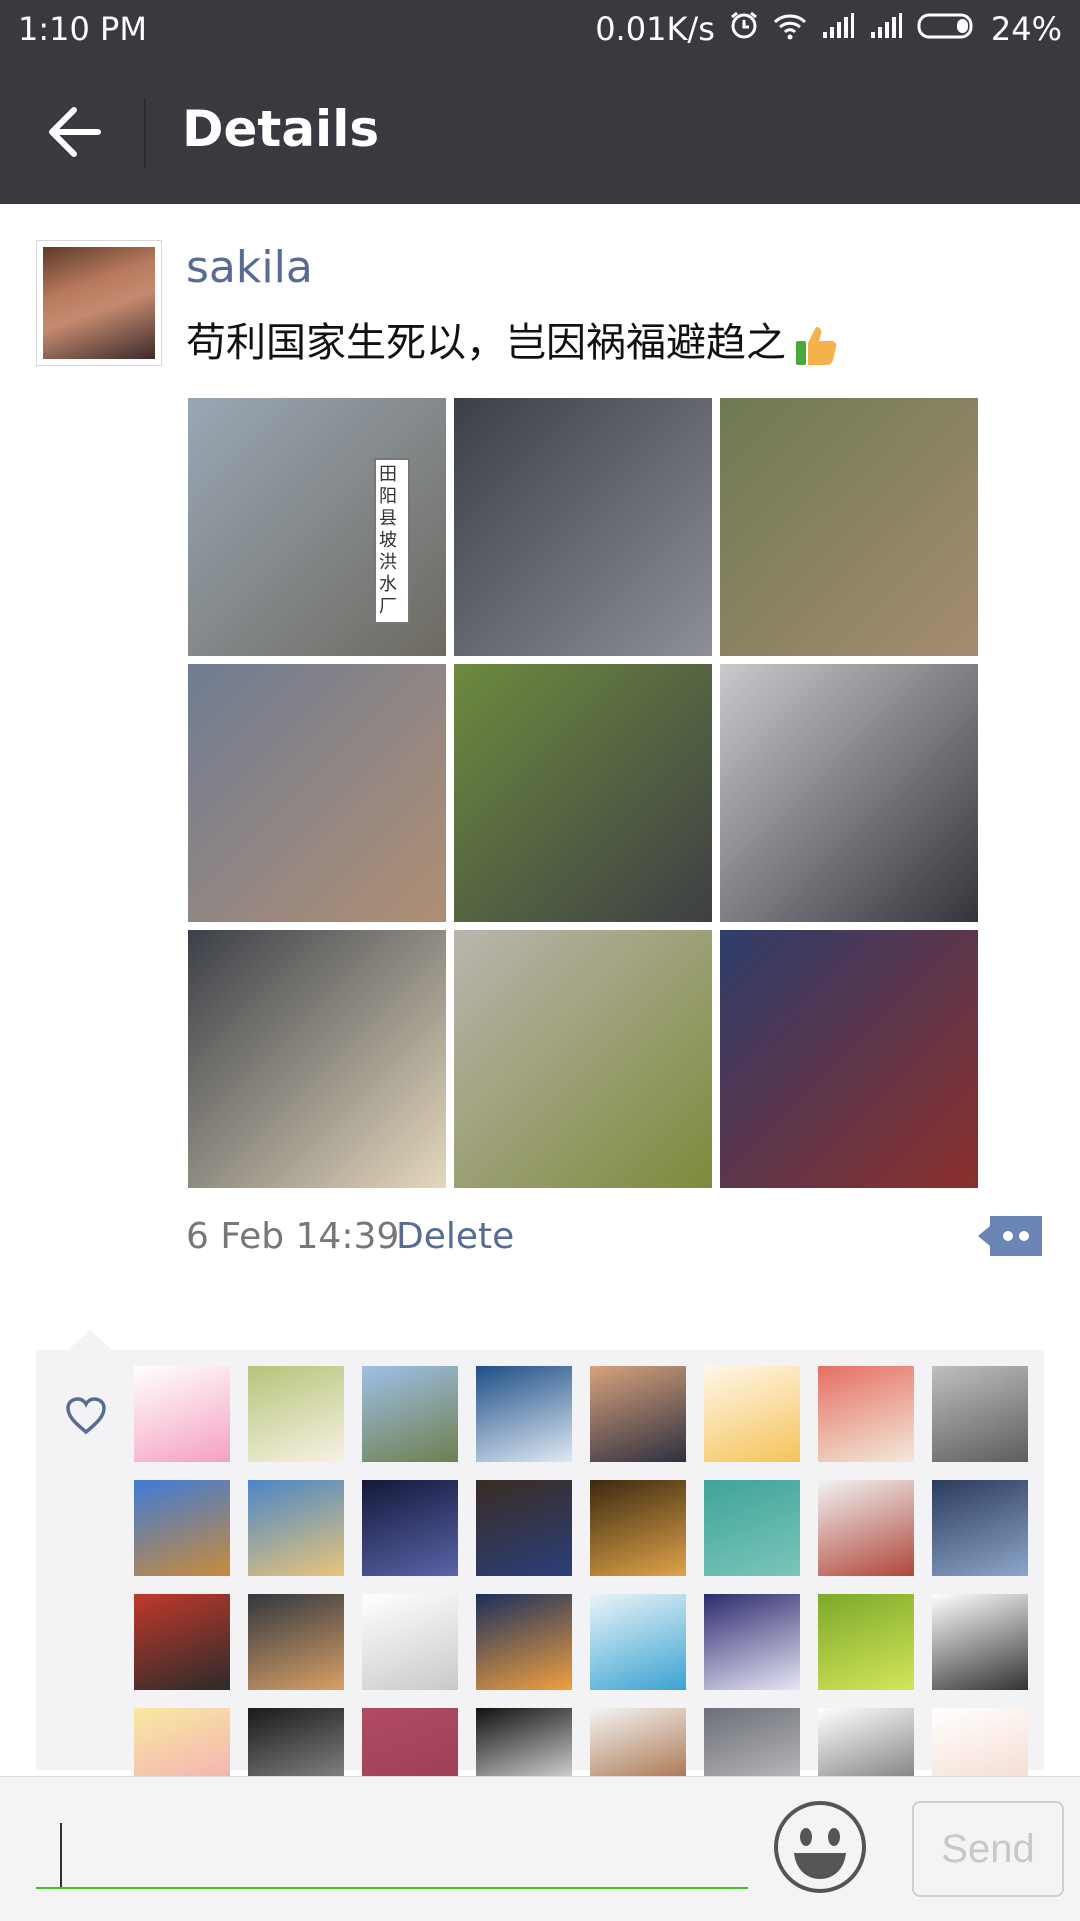 The image size is (1080, 1921). I want to click on status-bar: 1:10 PM 0.01K/s 24%, so click(540, 30).